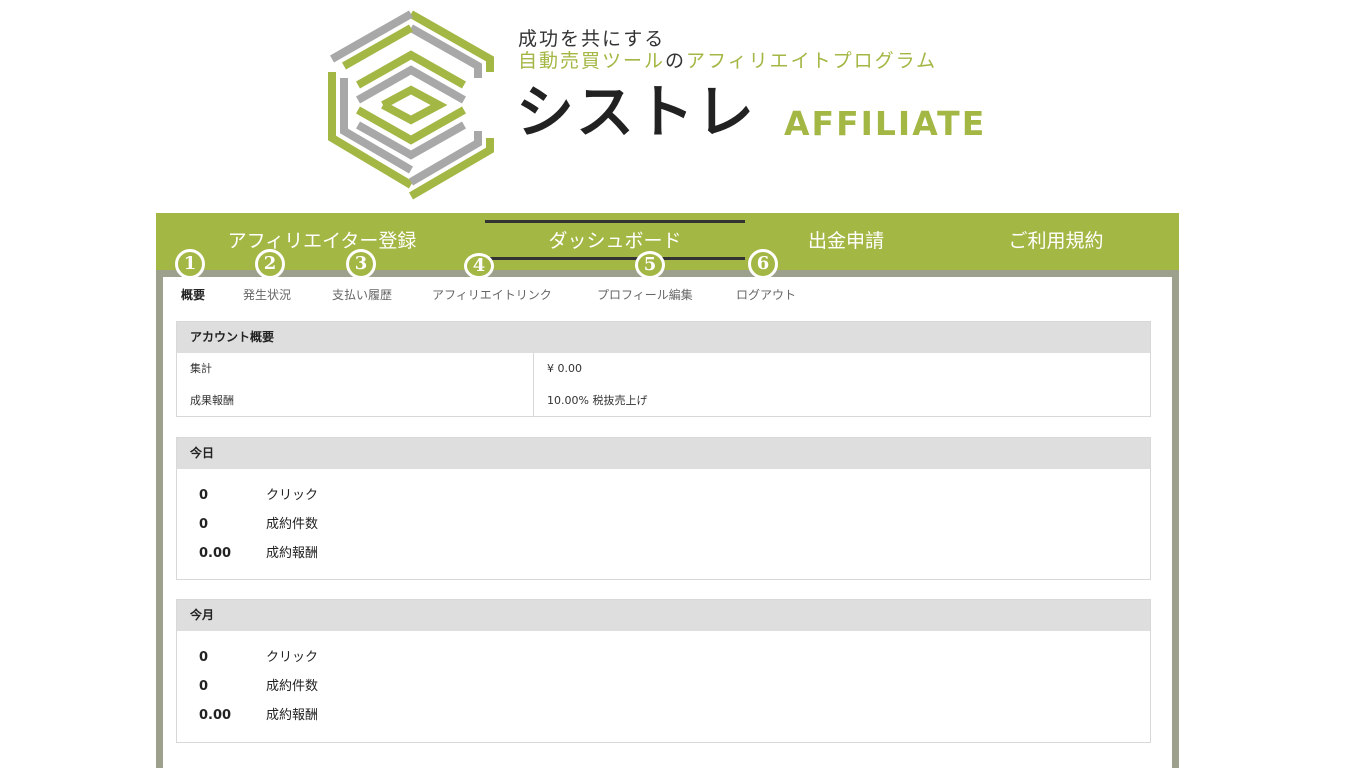 The image size is (1366, 768). Describe the element at coordinates (201, 368) in the screenshot. I see `account-row-key: 集計` at that location.